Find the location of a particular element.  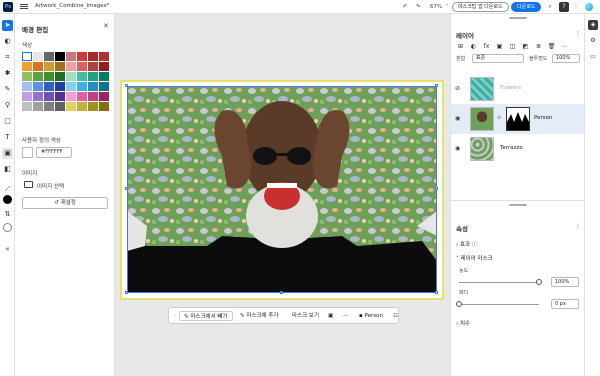

adjustments-panel-icon: ⚙ is located at coordinates (593, 41).